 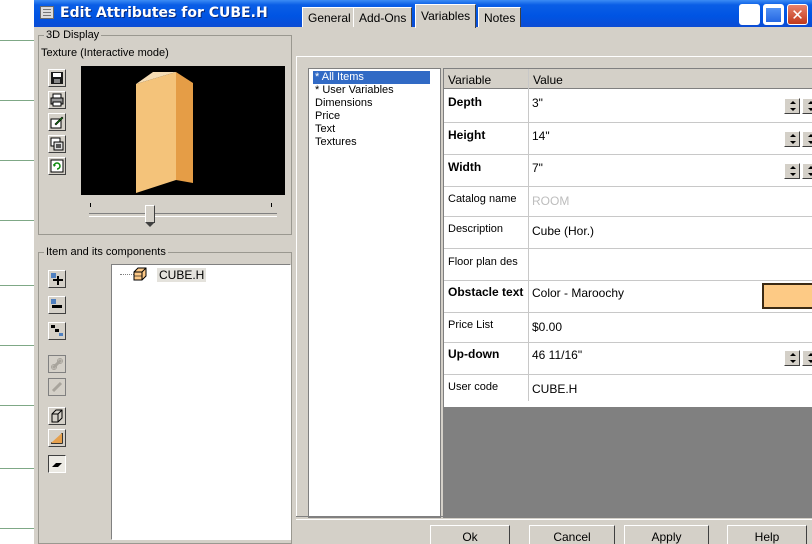 I want to click on variable-value: Color - Maroochy, so click(x=578, y=293).